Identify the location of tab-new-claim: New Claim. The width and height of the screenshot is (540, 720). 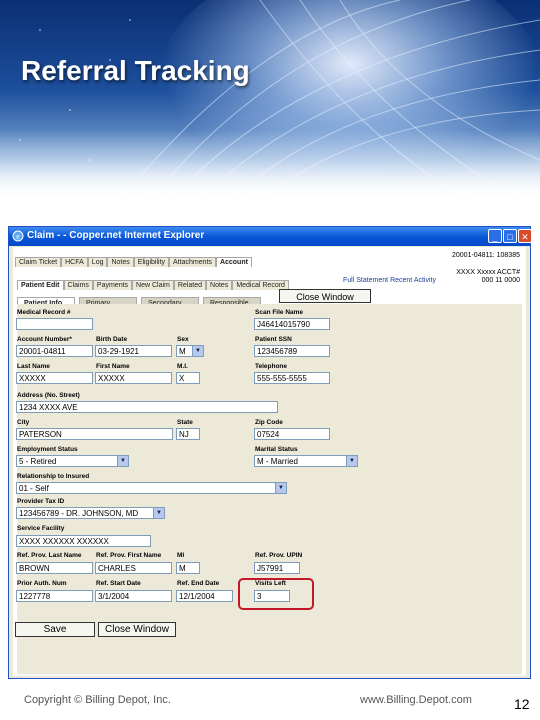
(153, 285).